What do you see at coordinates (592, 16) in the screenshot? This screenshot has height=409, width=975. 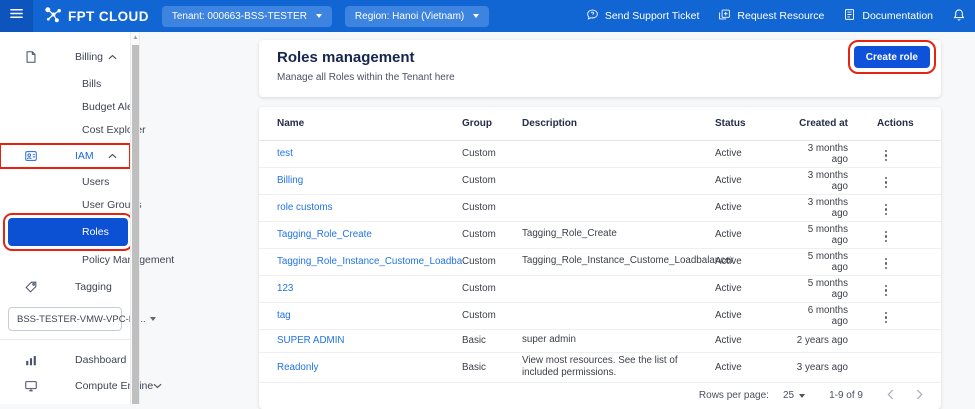 I see `support-ticket-icon` at bounding box center [592, 16].